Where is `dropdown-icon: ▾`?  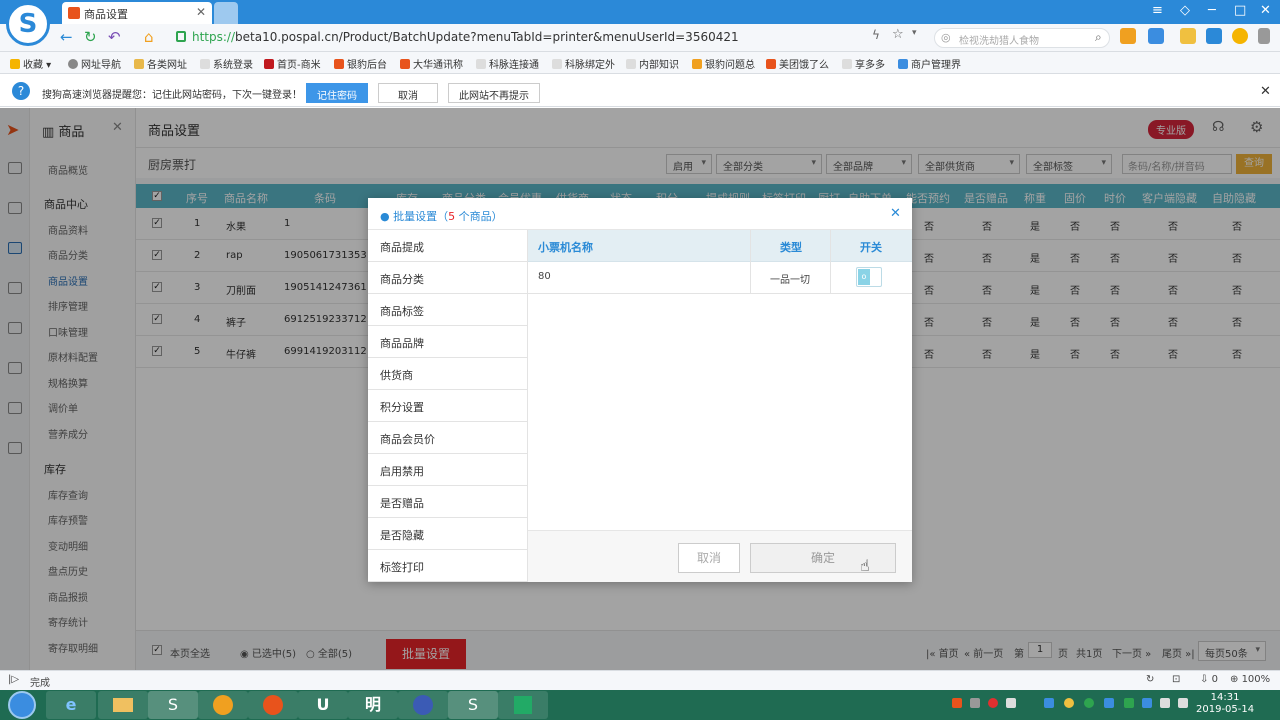 dropdown-icon: ▾ is located at coordinates (914, 33).